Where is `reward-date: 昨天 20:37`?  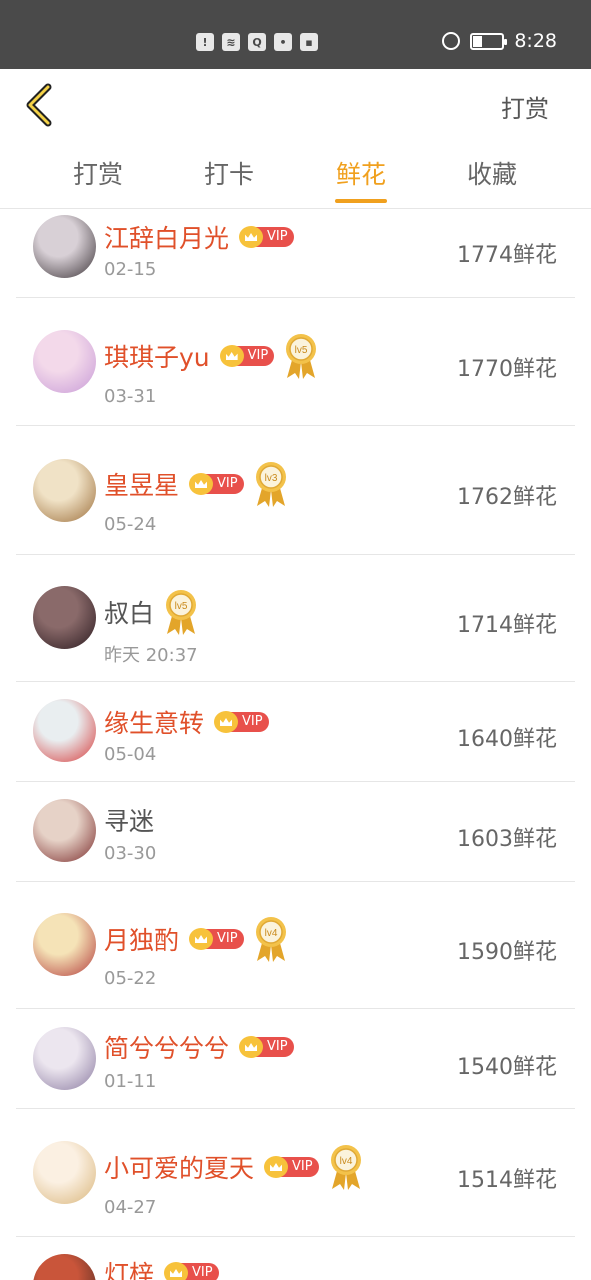
reward-date: 昨天 20:37 is located at coordinates (151, 655).